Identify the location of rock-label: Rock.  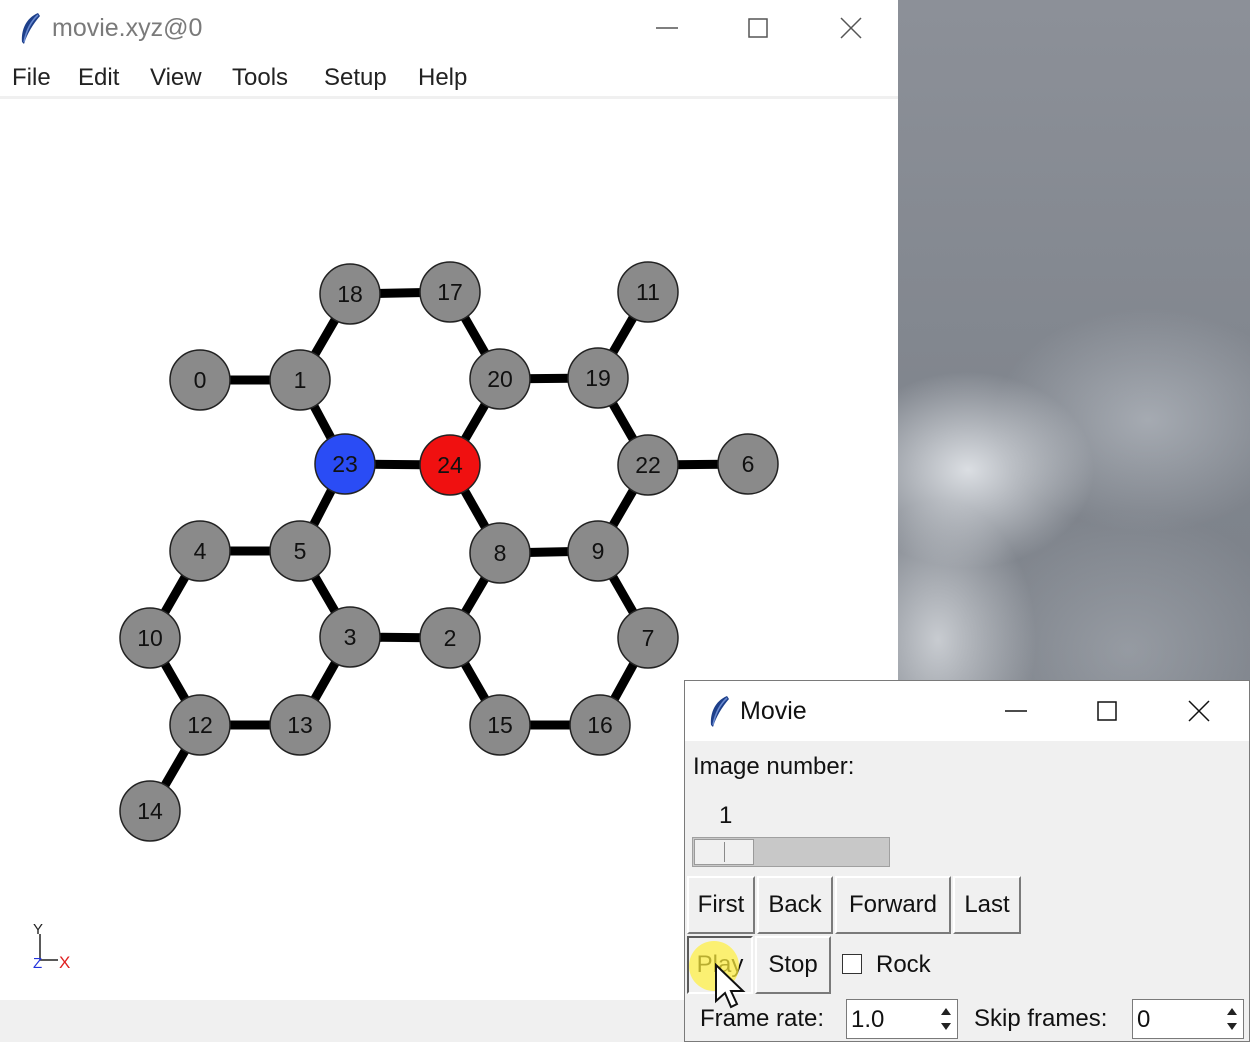
(903, 964).